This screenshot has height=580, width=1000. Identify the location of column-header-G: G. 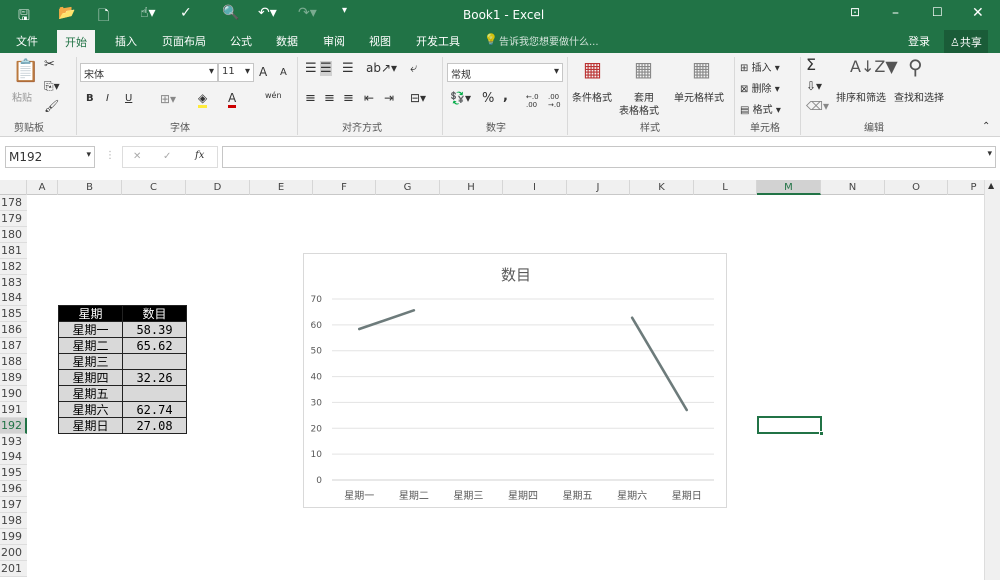
(408, 187).